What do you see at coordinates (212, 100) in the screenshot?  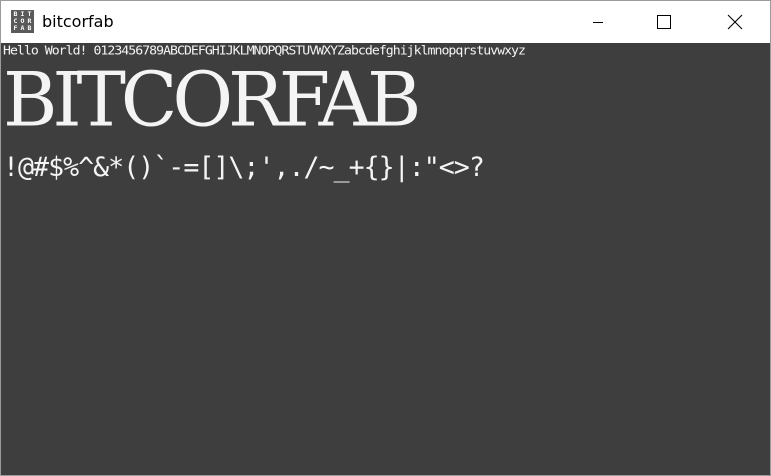 I see `sample-text-title: BITCORFAB` at bounding box center [212, 100].